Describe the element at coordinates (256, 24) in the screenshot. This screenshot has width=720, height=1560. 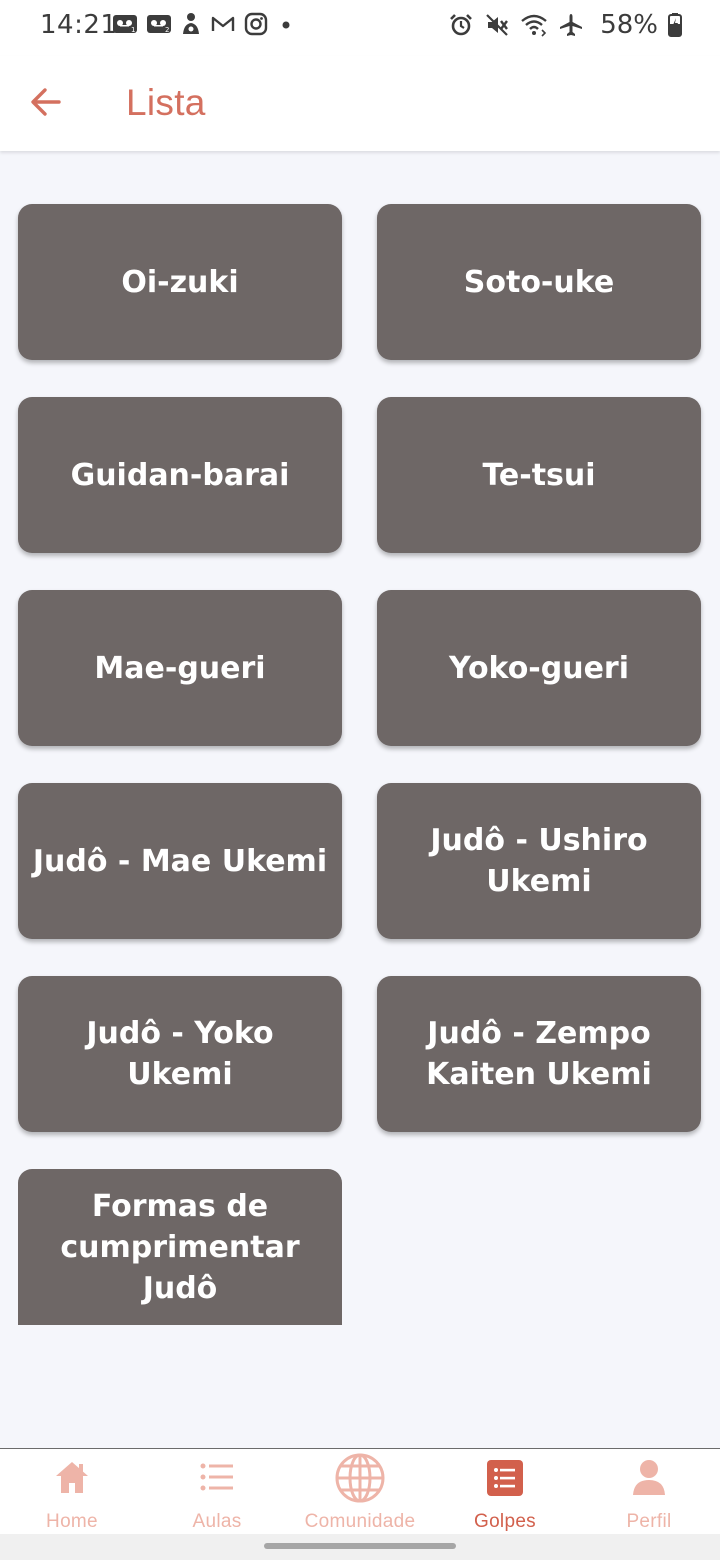
I see `instagram-icon` at that location.